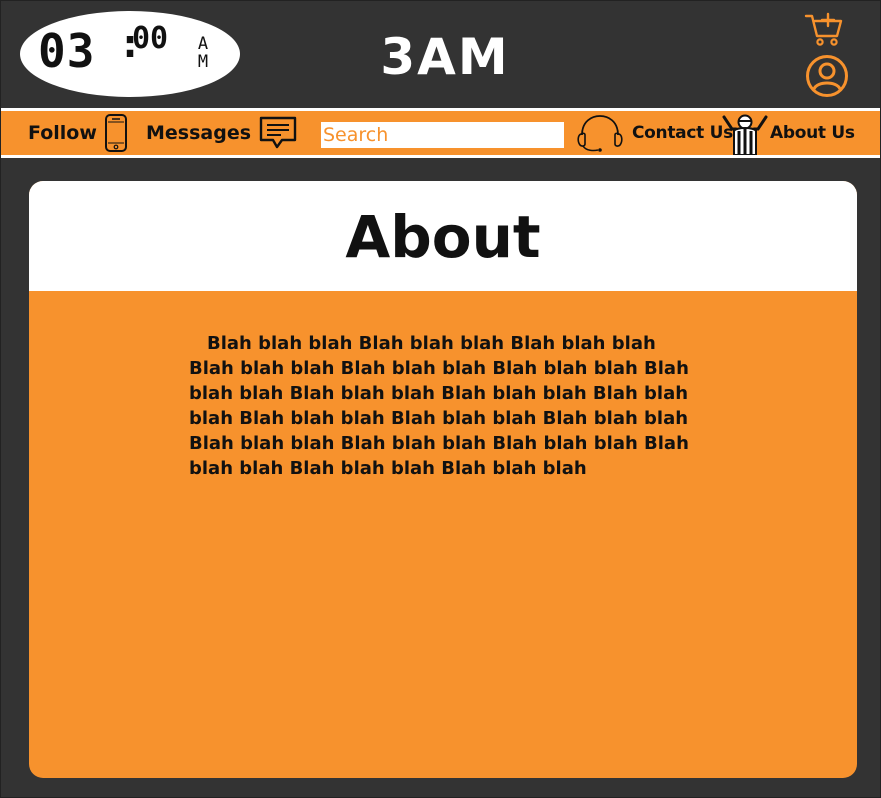 This screenshot has width=881, height=798. Describe the element at coordinates (827, 76) in the screenshot. I see `user-account-icon` at that location.